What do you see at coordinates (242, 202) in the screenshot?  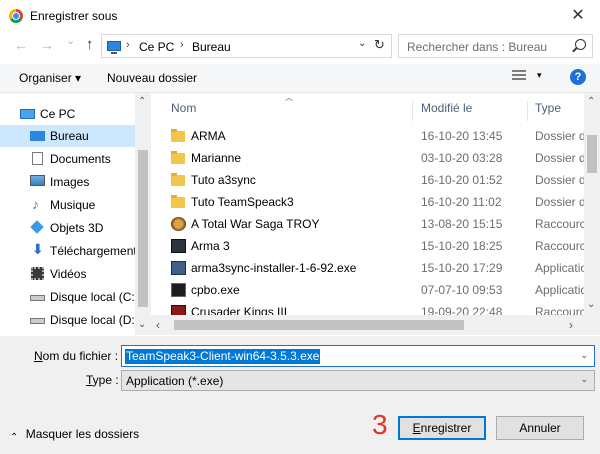 I see `file-name: Tuto TeamSpeack3` at bounding box center [242, 202].